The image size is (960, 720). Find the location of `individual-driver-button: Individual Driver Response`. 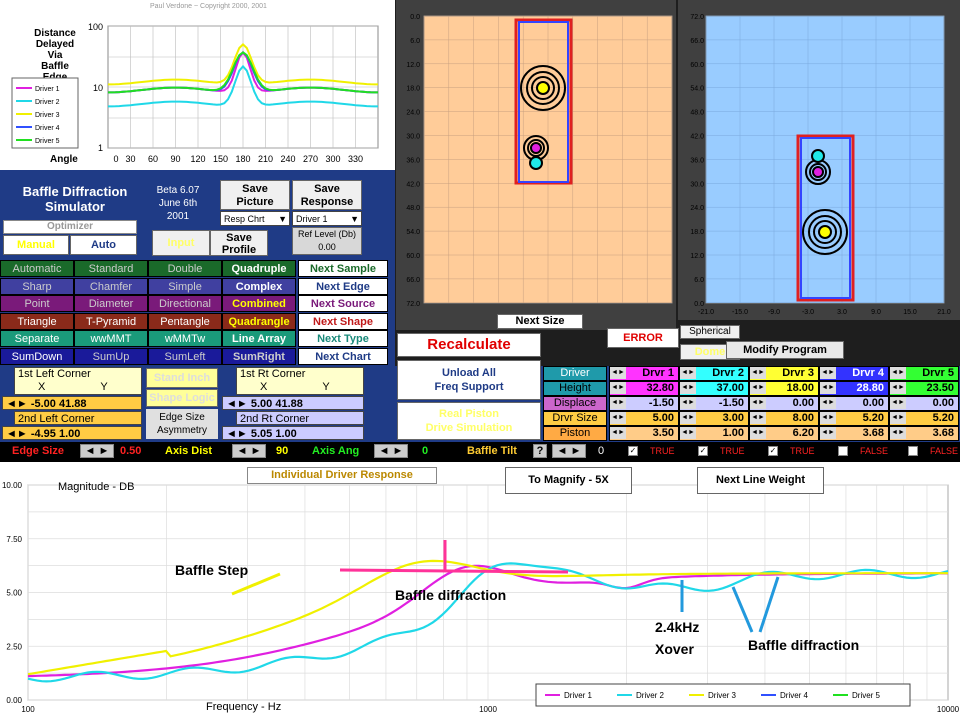

individual-driver-button: Individual Driver Response is located at coordinates (342, 475).